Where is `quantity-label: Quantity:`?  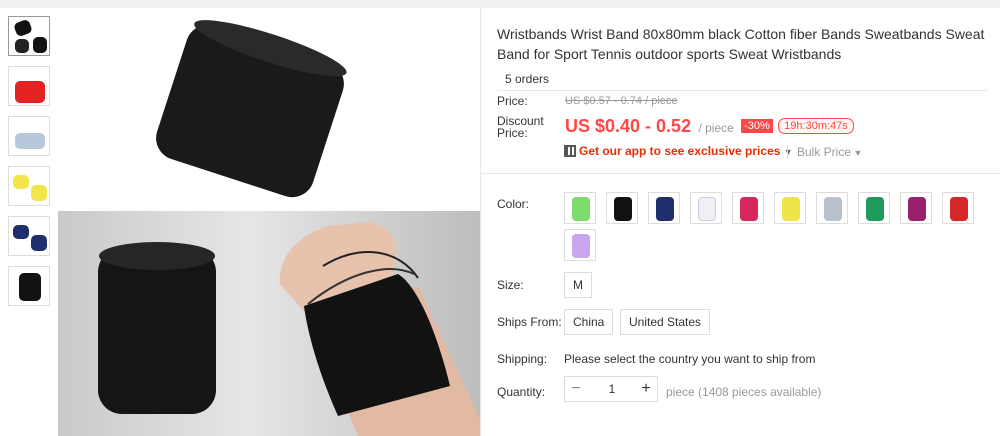
quantity-label: Quantity: is located at coordinates (521, 392).